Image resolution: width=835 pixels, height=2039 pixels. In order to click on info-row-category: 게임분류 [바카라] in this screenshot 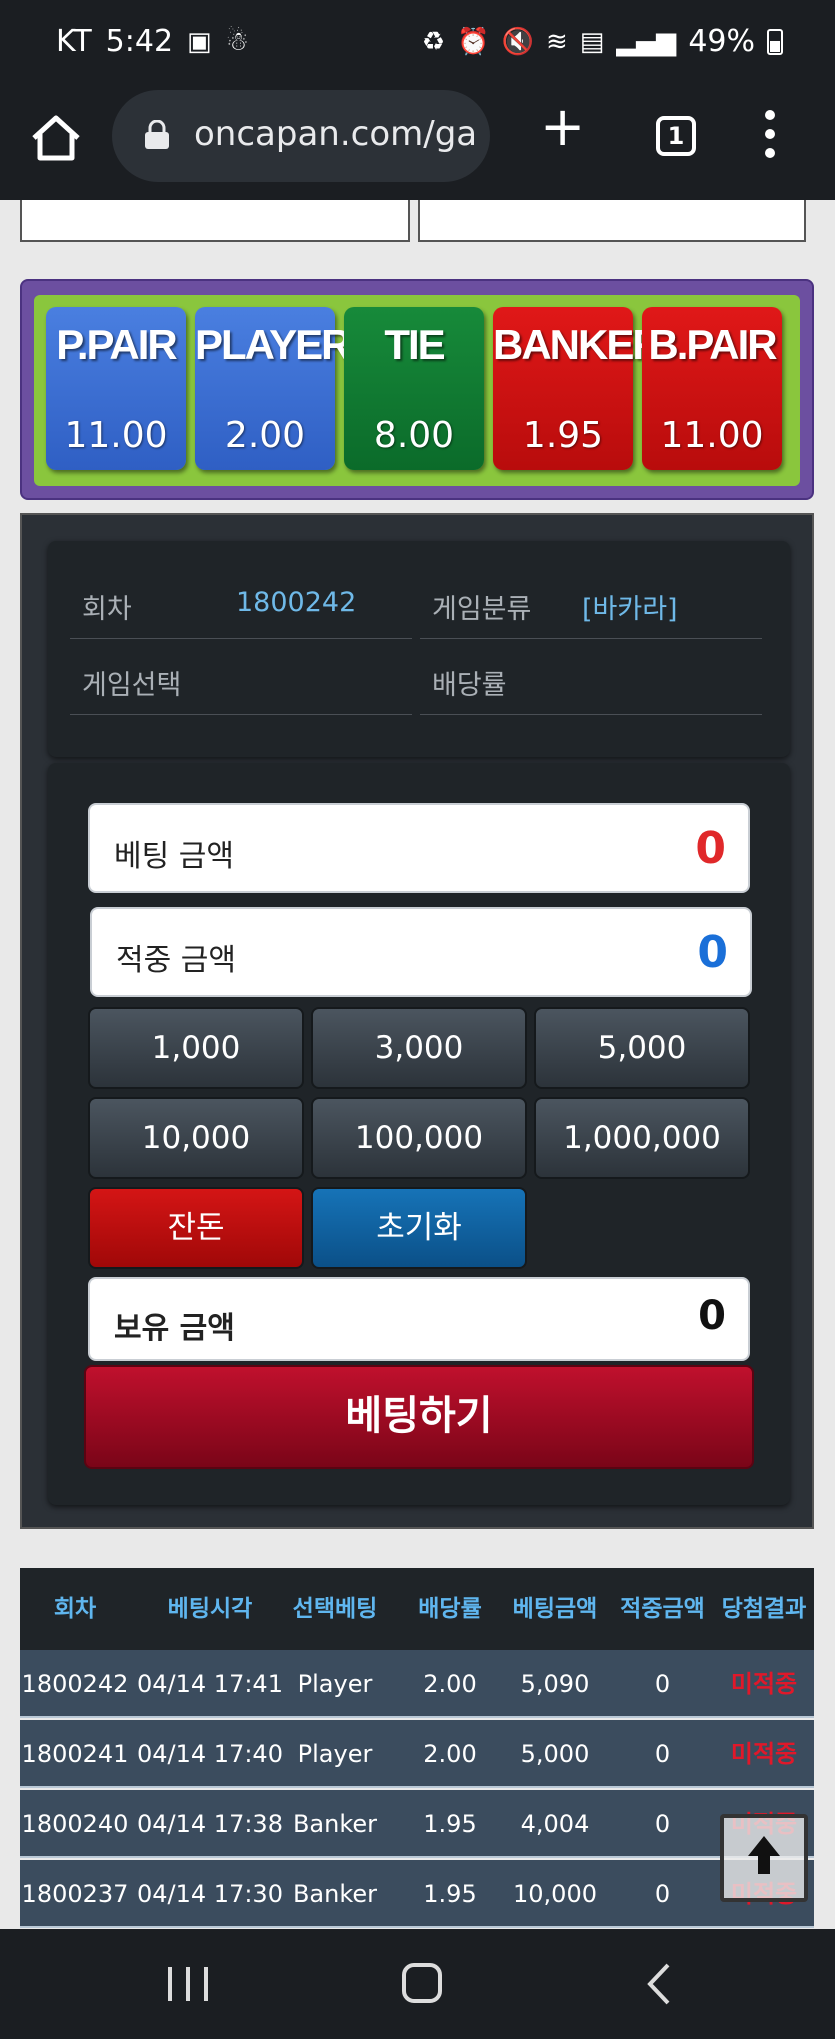, I will do `click(591, 601)`.